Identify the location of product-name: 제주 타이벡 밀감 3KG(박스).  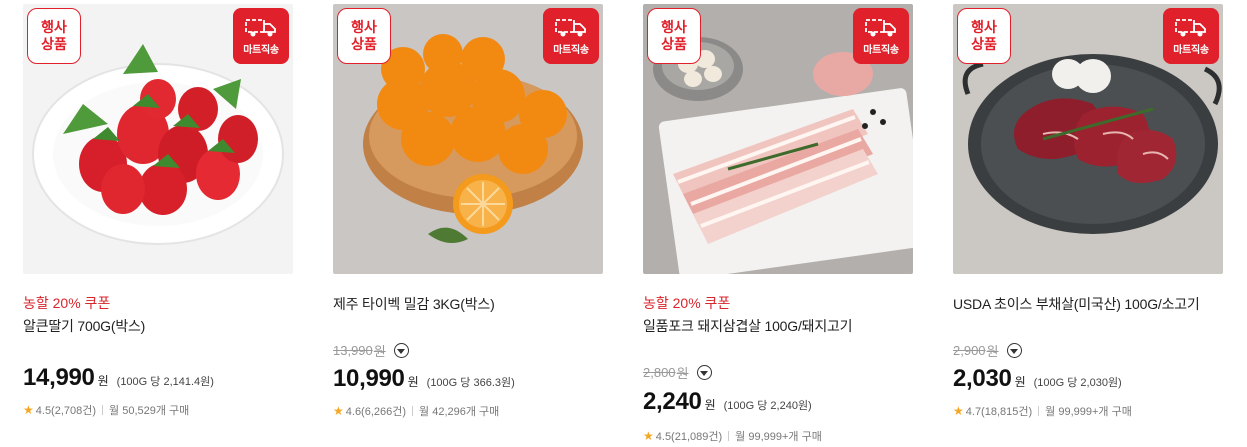
(414, 304).